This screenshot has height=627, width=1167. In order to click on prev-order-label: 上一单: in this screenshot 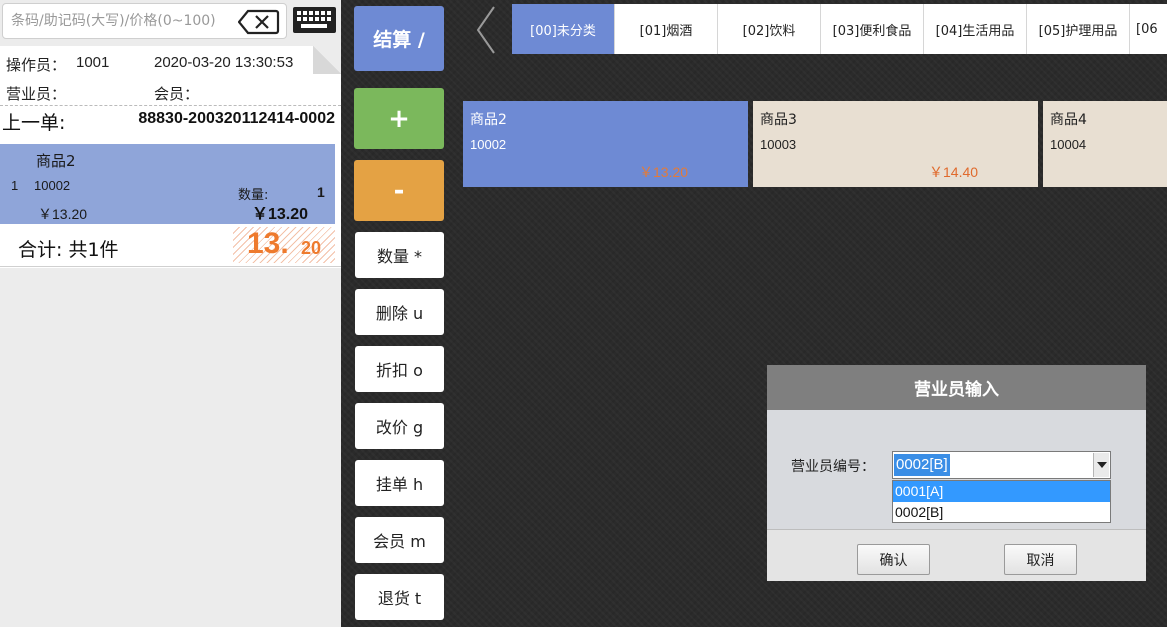, I will do `click(34, 123)`.